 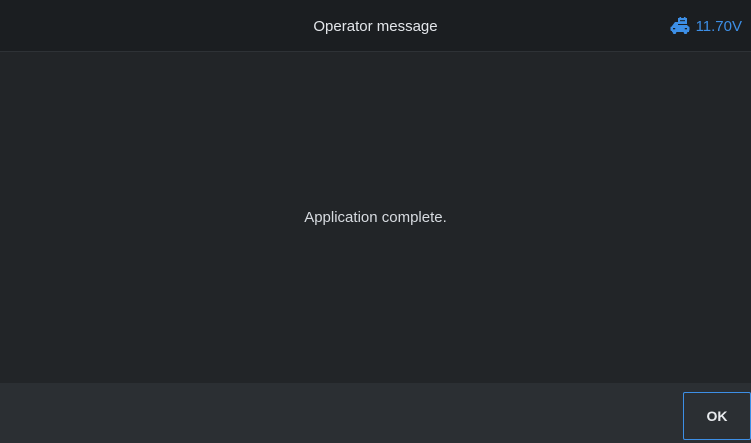 What do you see at coordinates (375, 413) in the screenshot?
I see `bottom-action-bar: OK` at bounding box center [375, 413].